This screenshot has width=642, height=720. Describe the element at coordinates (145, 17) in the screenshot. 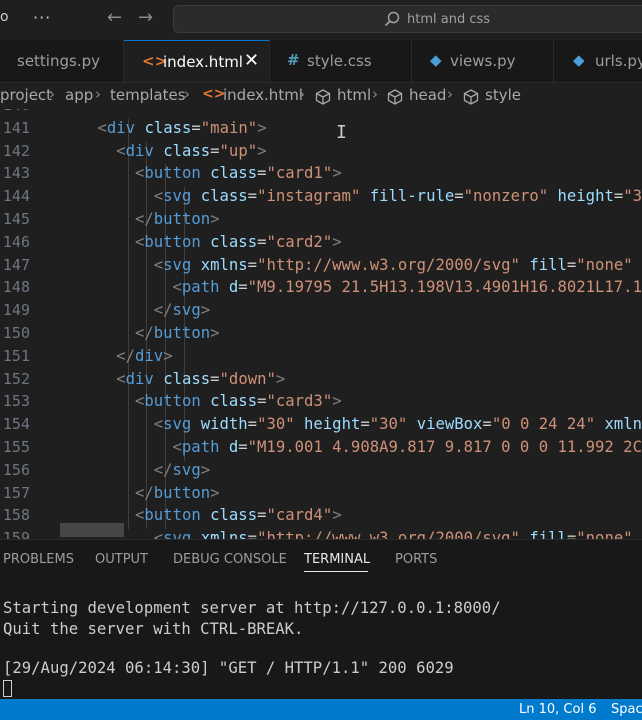

I see `forward-arrow-icon: →` at that location.